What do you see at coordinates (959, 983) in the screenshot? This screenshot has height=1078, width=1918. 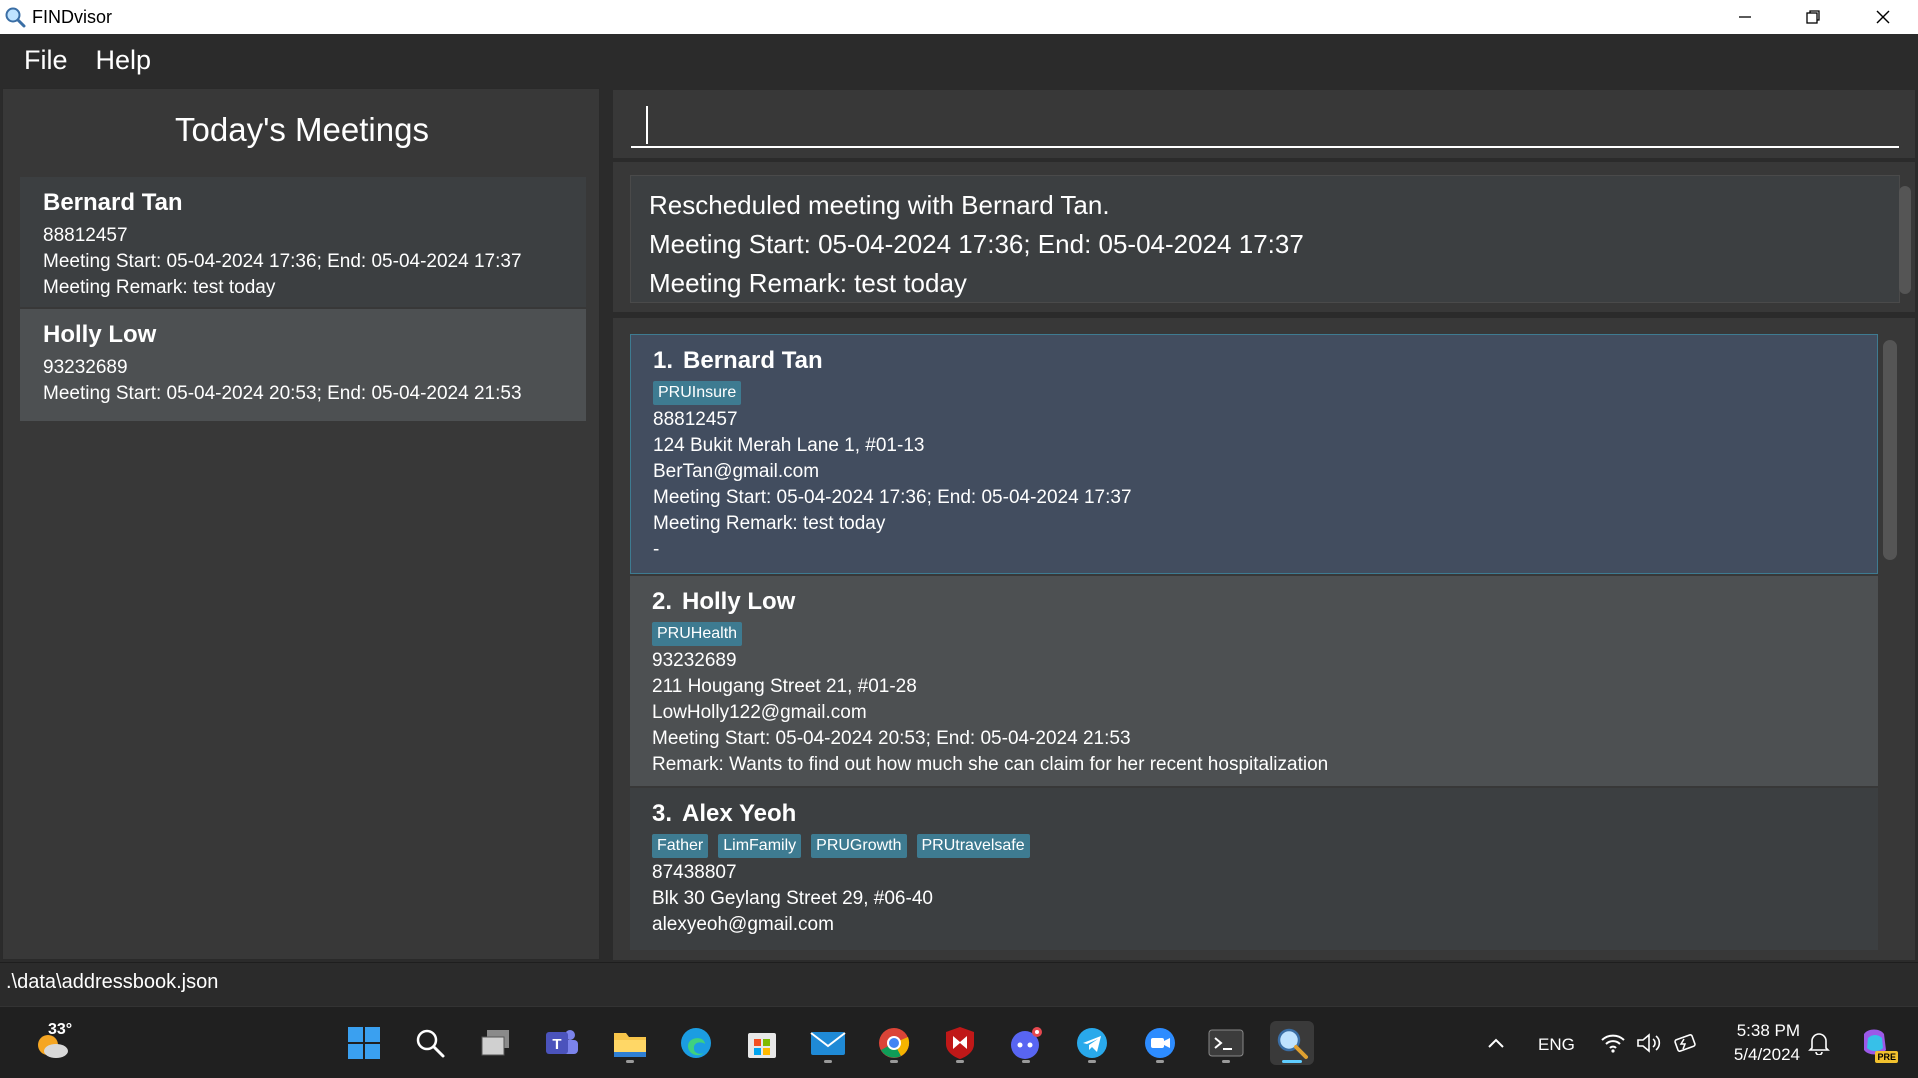 I see `status-bar: .\data\addressbook.json` at bounding box center [959, 983].